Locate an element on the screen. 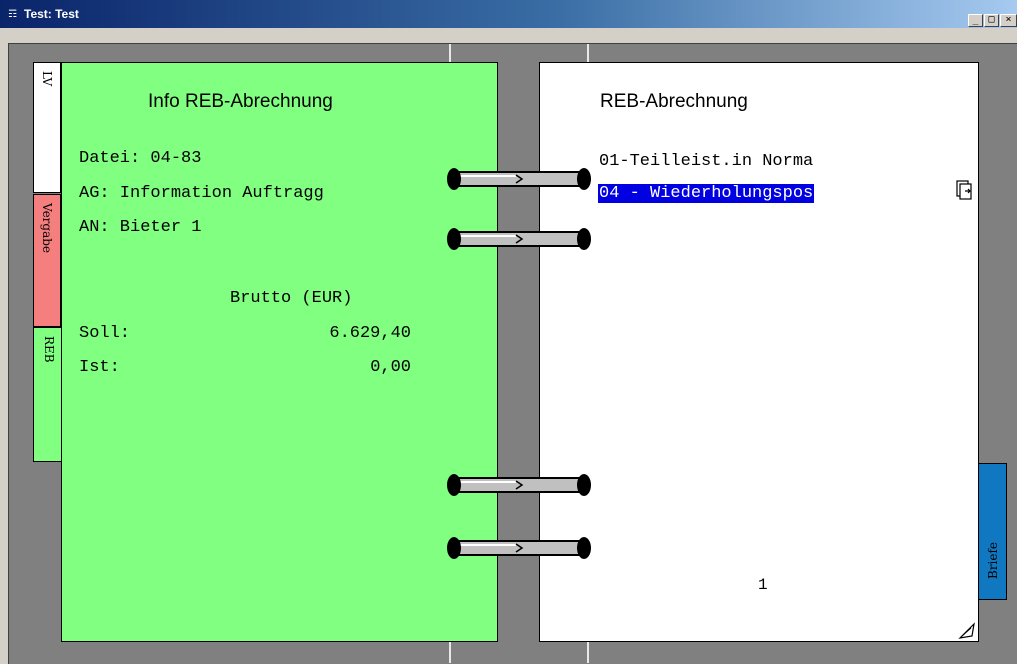 This screenshot has height=664, width=1017. close-button: × is located at coordinates (1008, 20).